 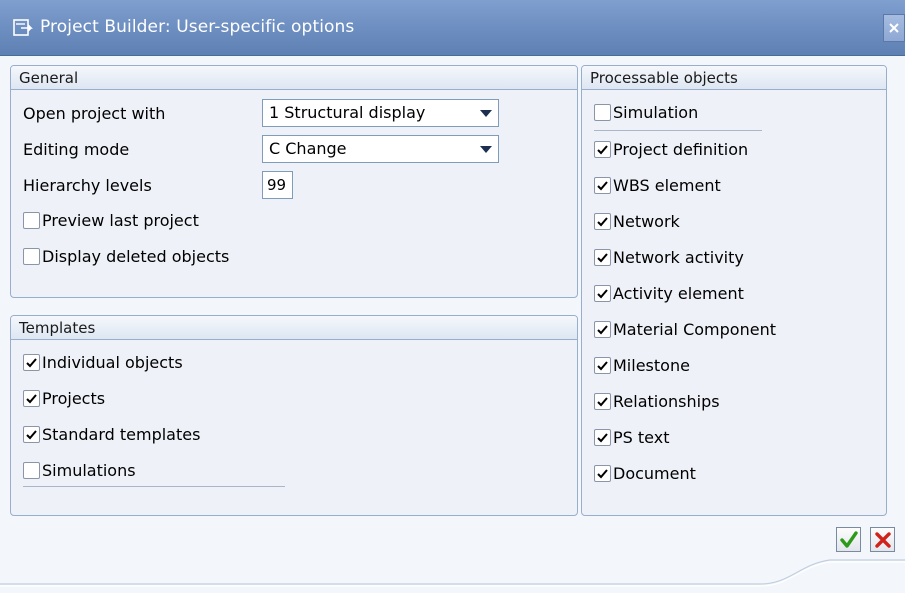 What do you see at coordinates (452, 28) in the screenshot?
I see `title-bar: Project Builder: User-specific options` at bounding box center [452, 28].